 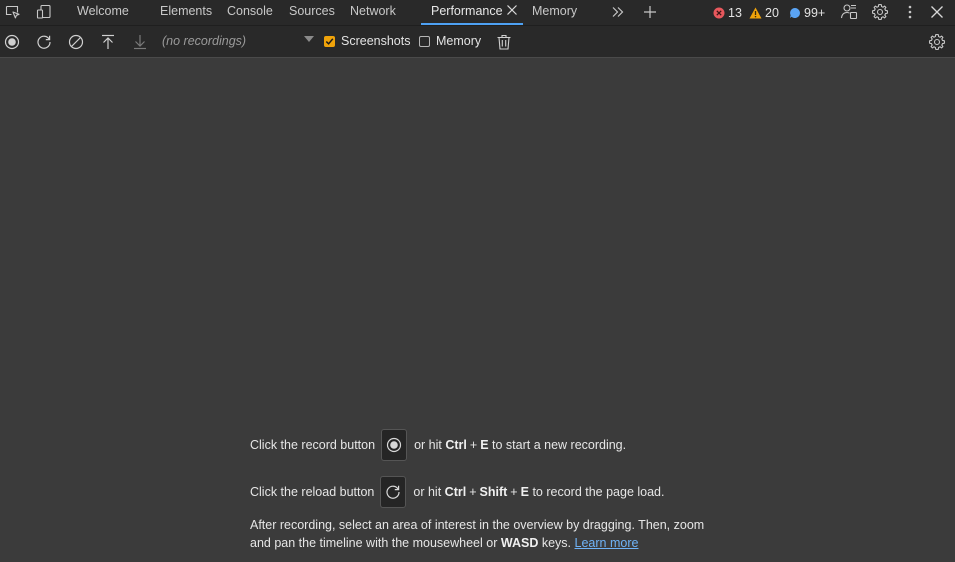 What do you see at coordinates (556, 543) in the screenshot?
I see `help-text-part2: keys.` at bounding box center [556, 543].